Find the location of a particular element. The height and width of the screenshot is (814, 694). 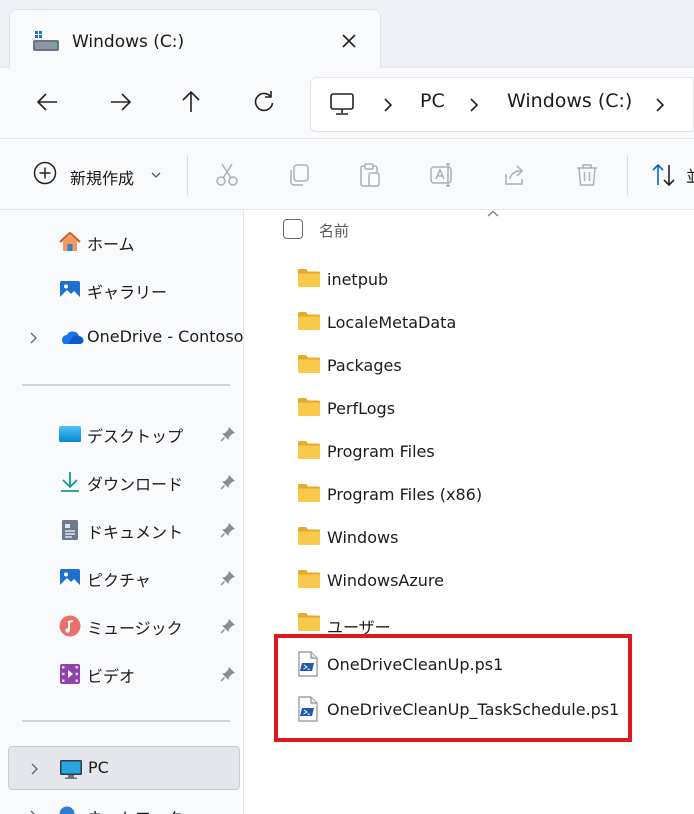

rename-icon is located at coordinates (442, 175).